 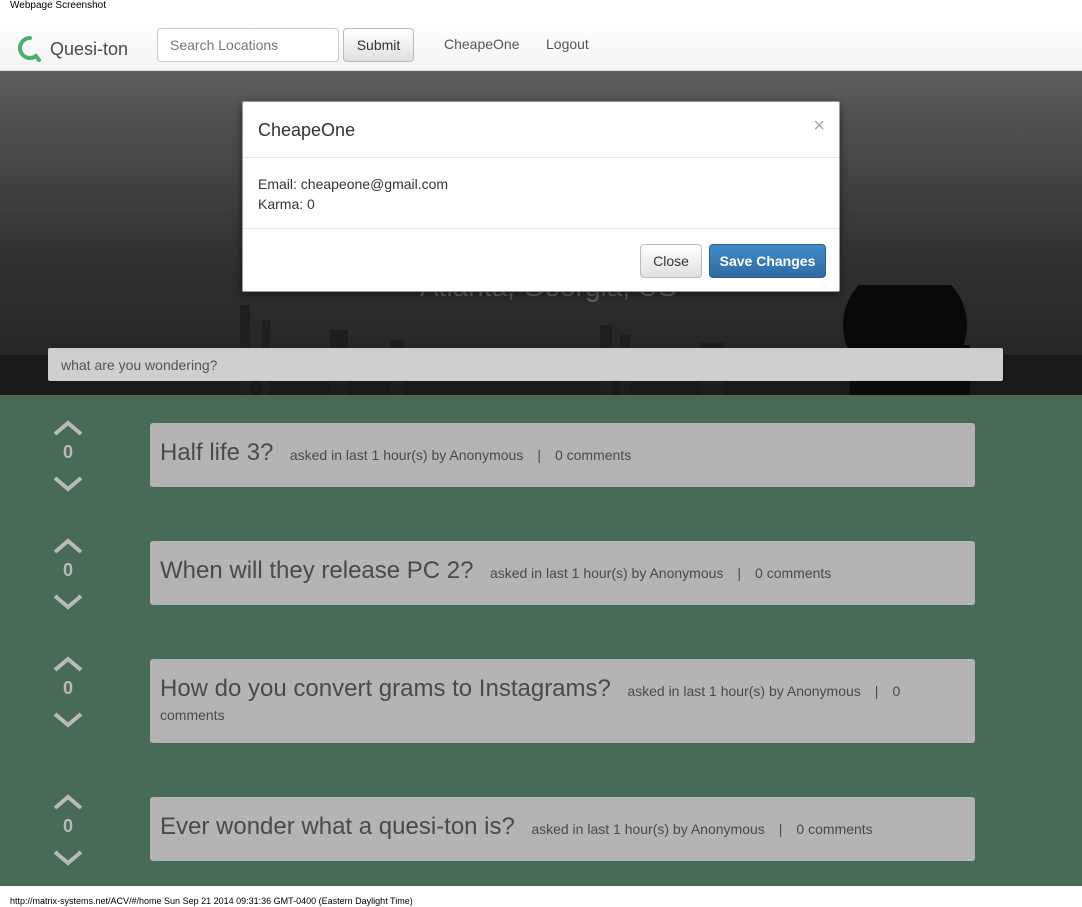 What do you see at coordinates (567, 44) in the screenshot?
I see `logout-link: Logout` at bounding box center [567, 44].